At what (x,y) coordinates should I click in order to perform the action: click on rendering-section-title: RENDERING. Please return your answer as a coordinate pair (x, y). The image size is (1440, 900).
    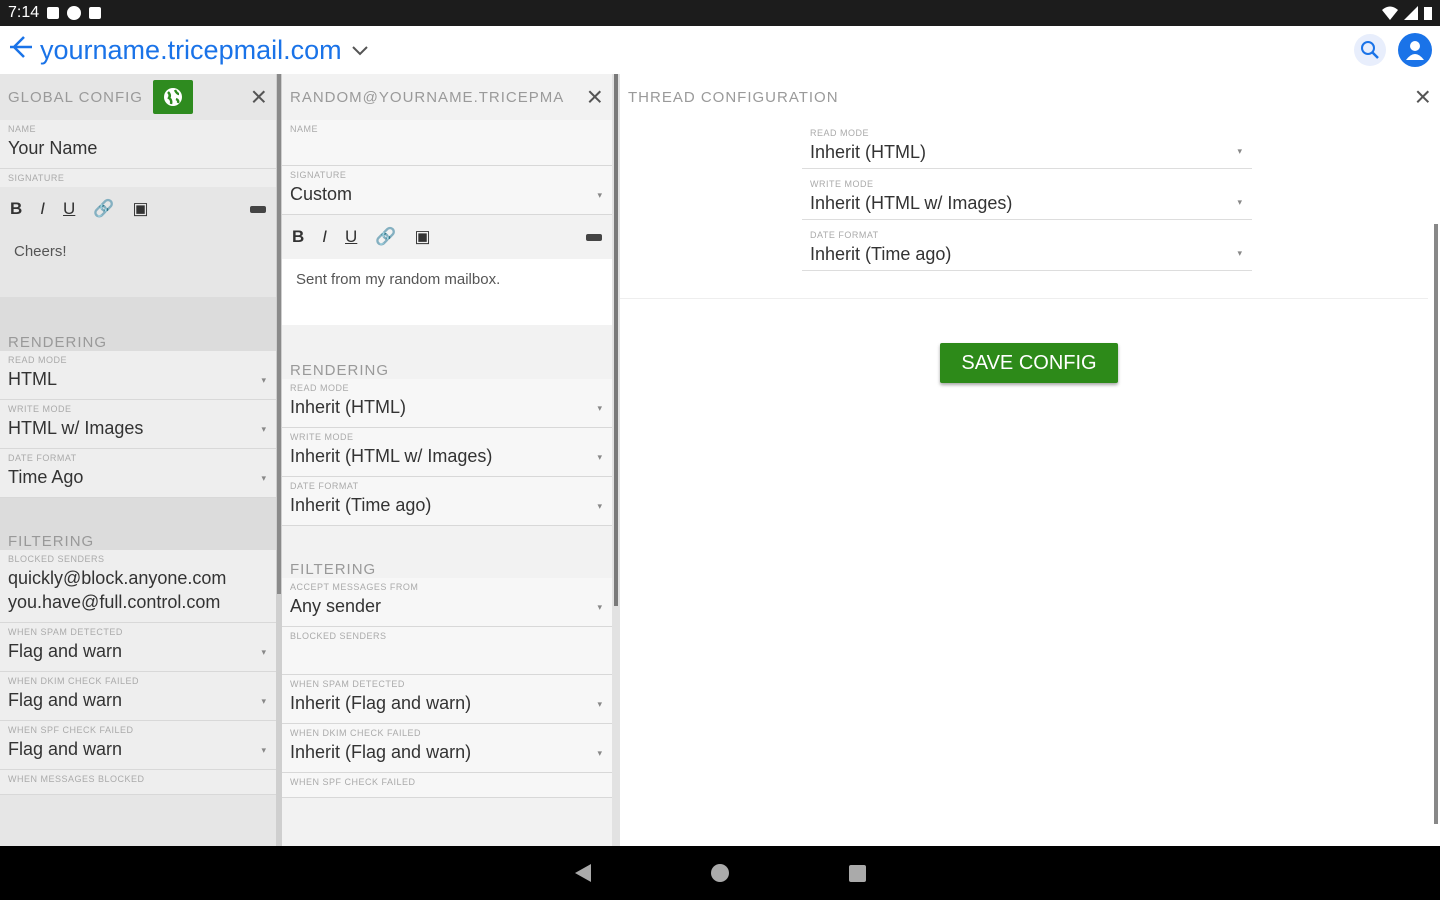
    Looking at the image, I should click on (138, 324).